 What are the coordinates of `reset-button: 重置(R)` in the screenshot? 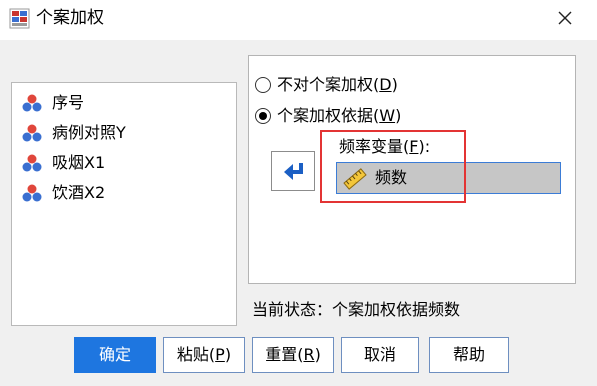 It's located at (293, 355).